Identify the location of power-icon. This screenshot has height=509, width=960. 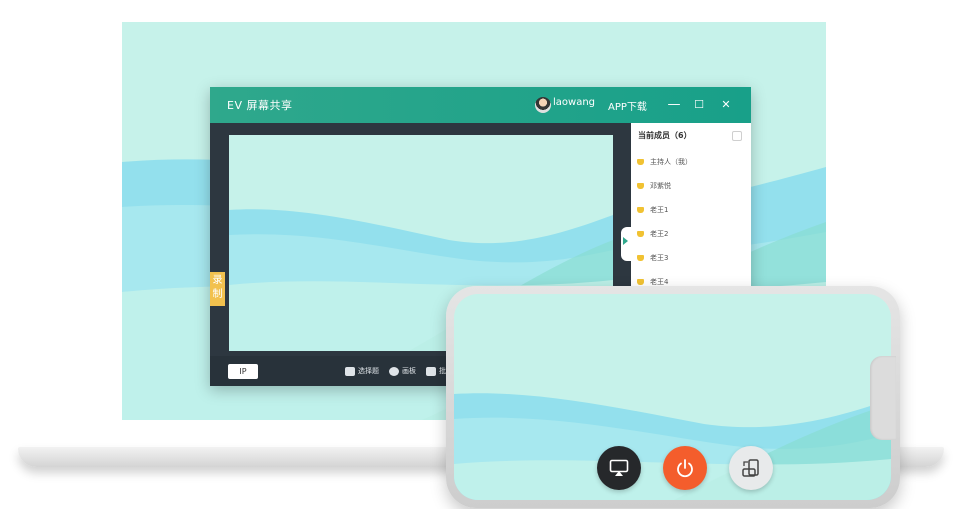
(685, 468).